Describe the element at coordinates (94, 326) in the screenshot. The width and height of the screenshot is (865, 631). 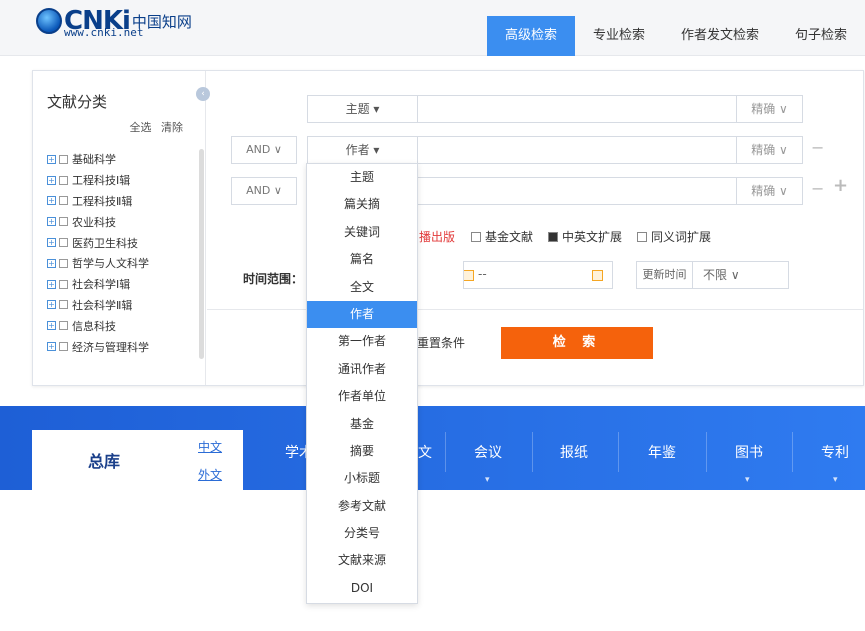
I see `category-label: 信息科技` at that location.